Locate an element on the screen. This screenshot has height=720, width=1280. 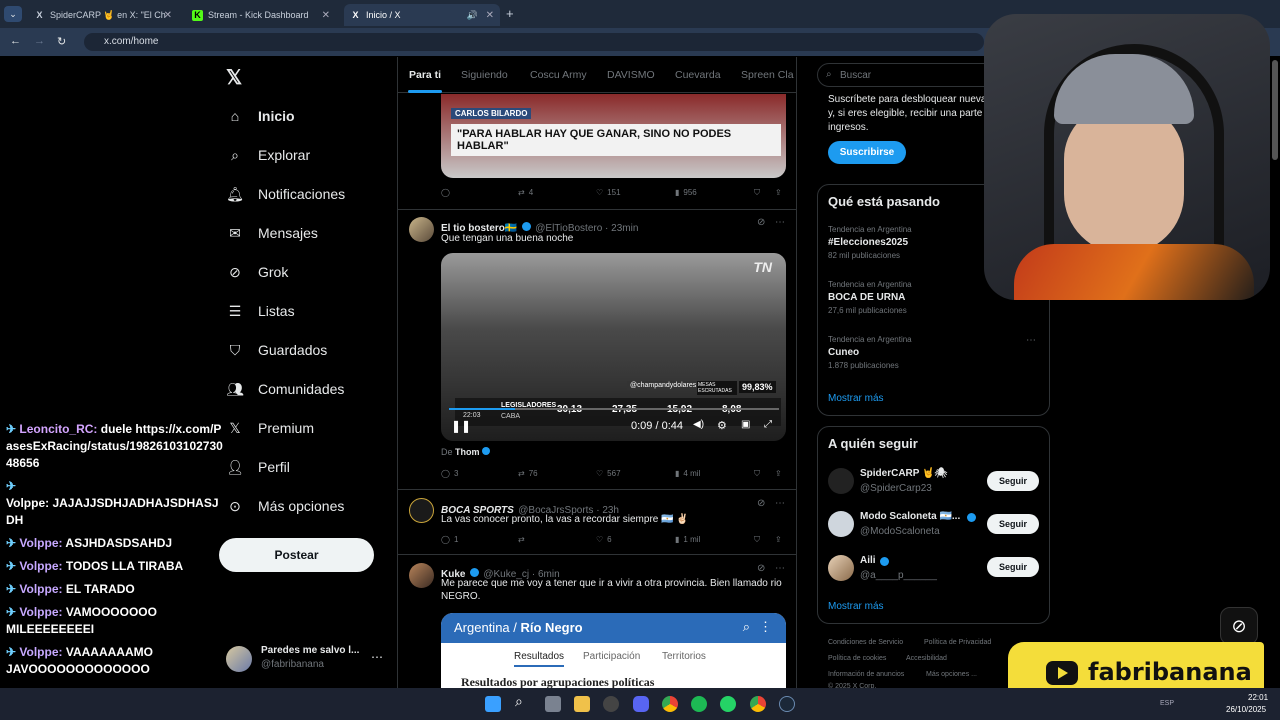
views-button: ▮ 4 mil is located at coordinates (687, 473).